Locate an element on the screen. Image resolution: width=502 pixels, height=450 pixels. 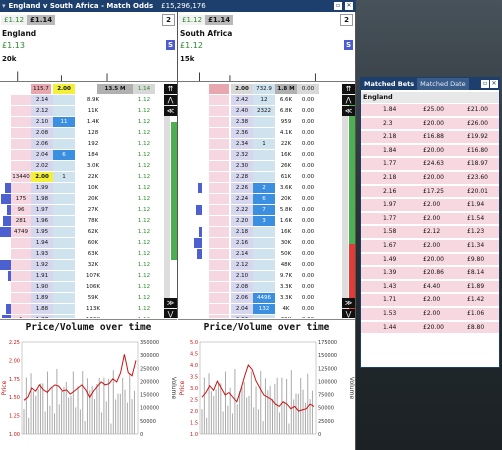
ladder-row: 2.24 6 20K 0.00 is located at coordinates (266, 199).